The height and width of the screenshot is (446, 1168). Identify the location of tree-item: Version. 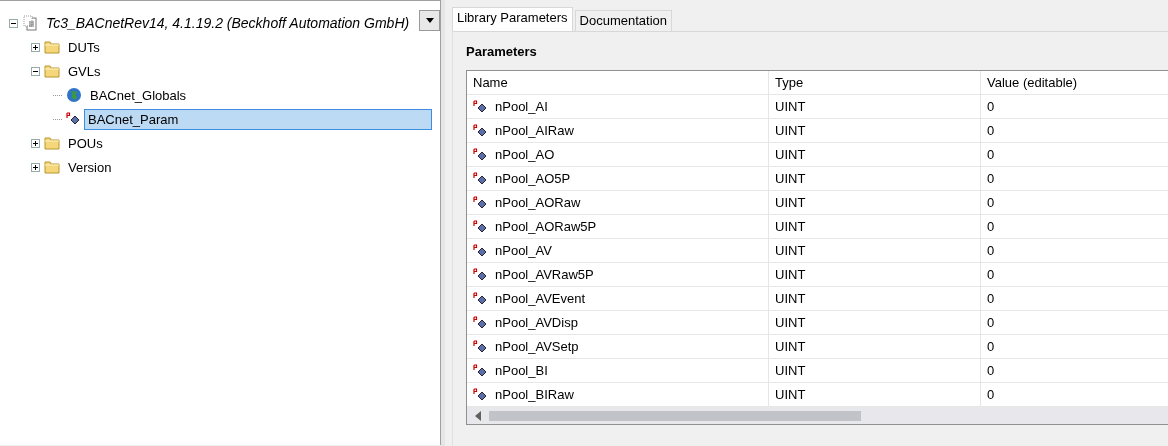
(90, 167).